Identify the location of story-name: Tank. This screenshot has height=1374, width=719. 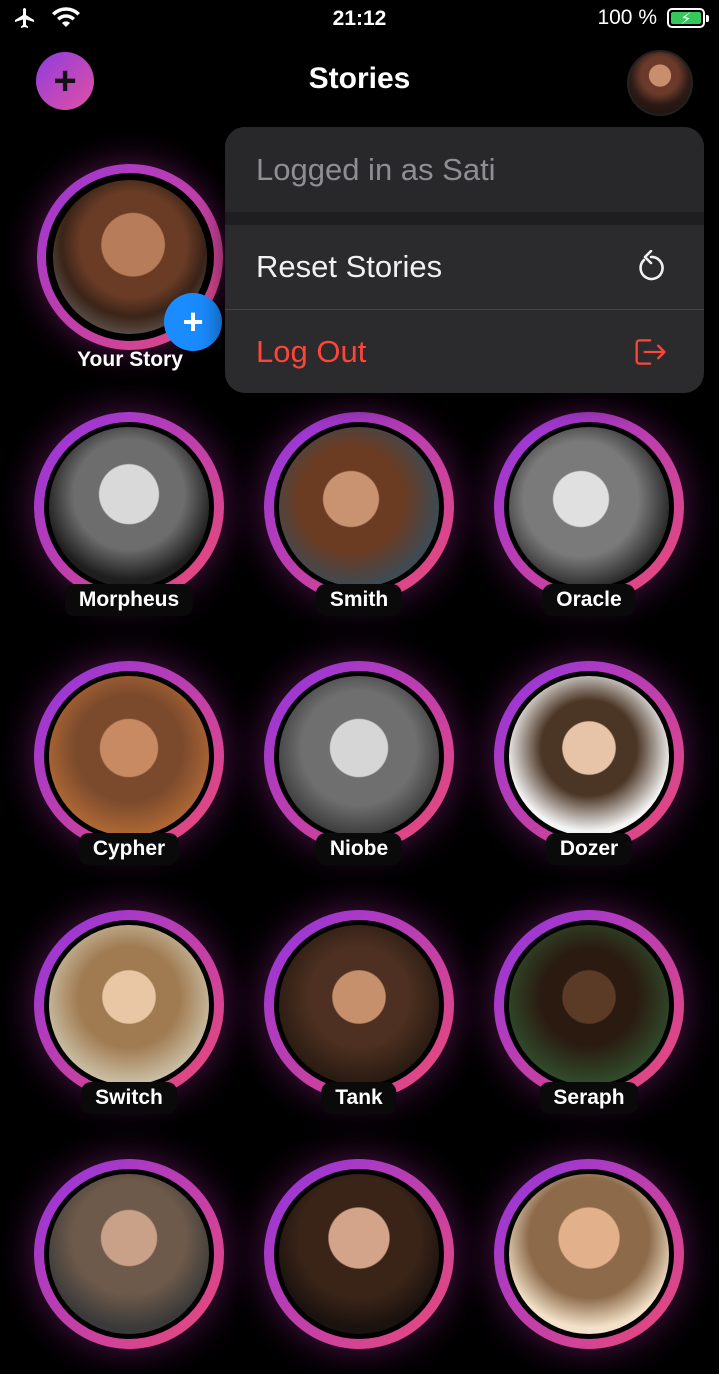
(359, 1098).